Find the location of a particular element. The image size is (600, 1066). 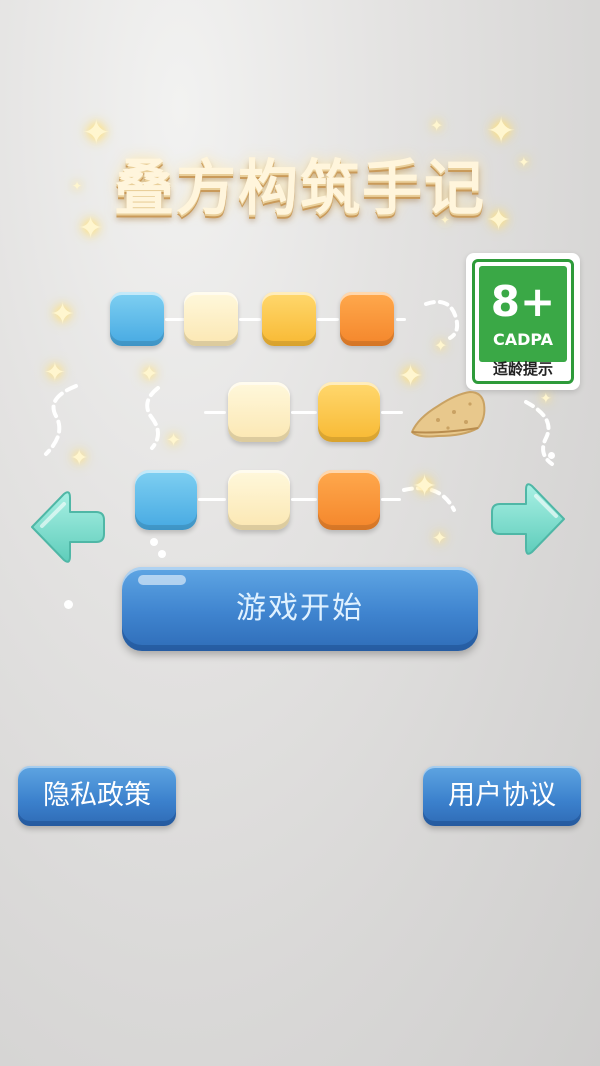

game-title: 叠方构筑手记 is located at coordinates (300, 189).